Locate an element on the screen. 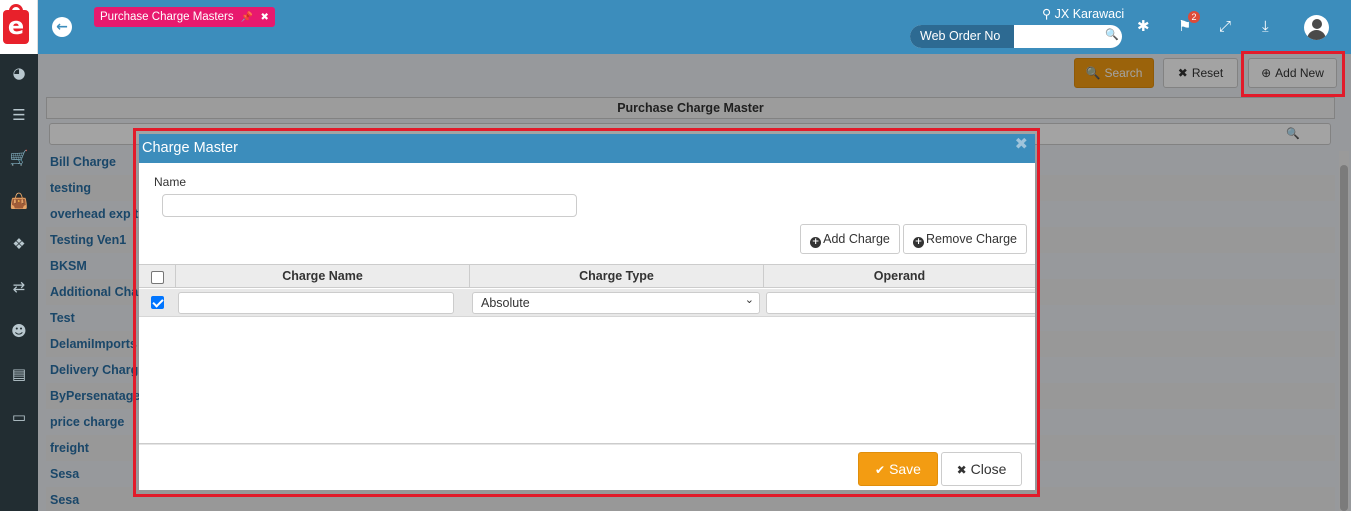  close-tab-icon: ✖ is located at coordinates (264, 17).